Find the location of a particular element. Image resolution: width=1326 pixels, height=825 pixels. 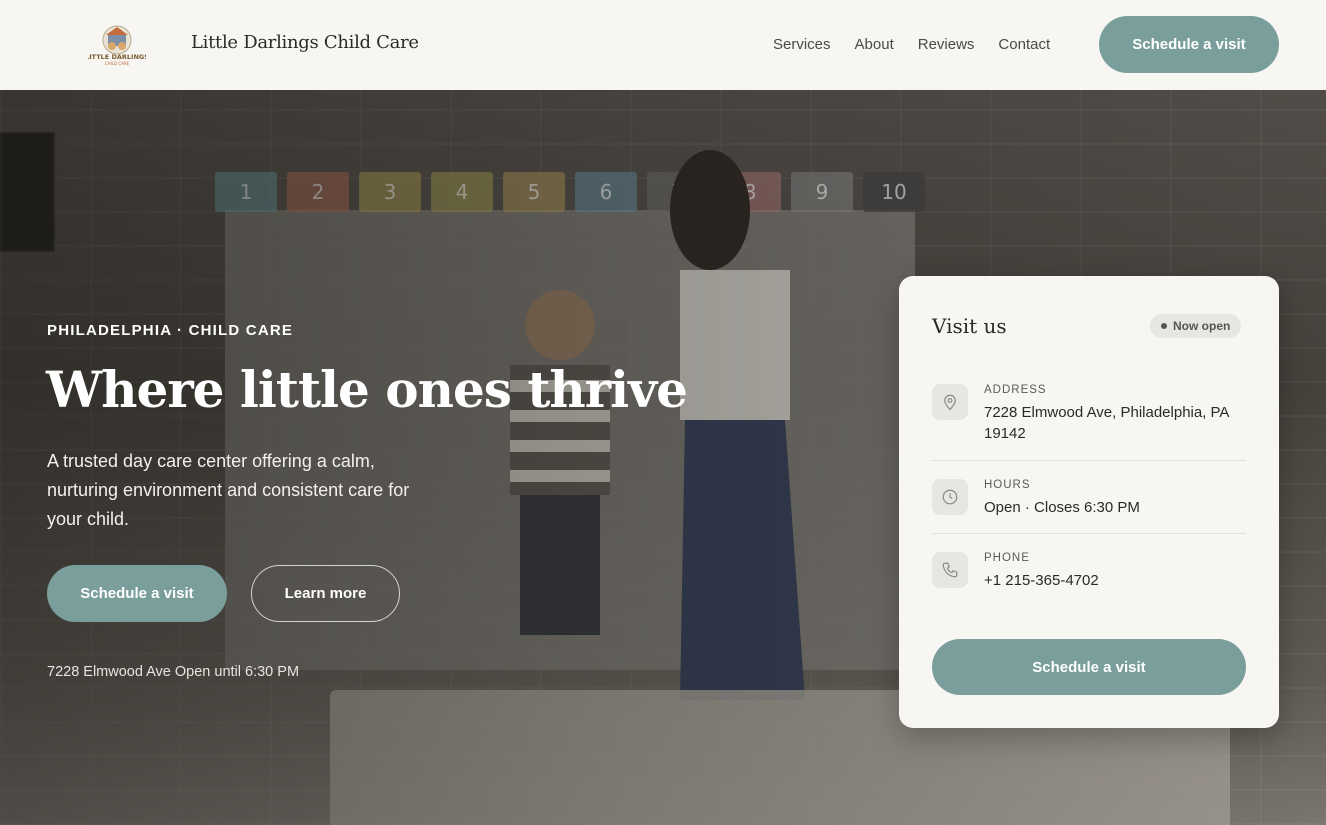

open-status-text: Now open is located at coordinates (1202, 326).